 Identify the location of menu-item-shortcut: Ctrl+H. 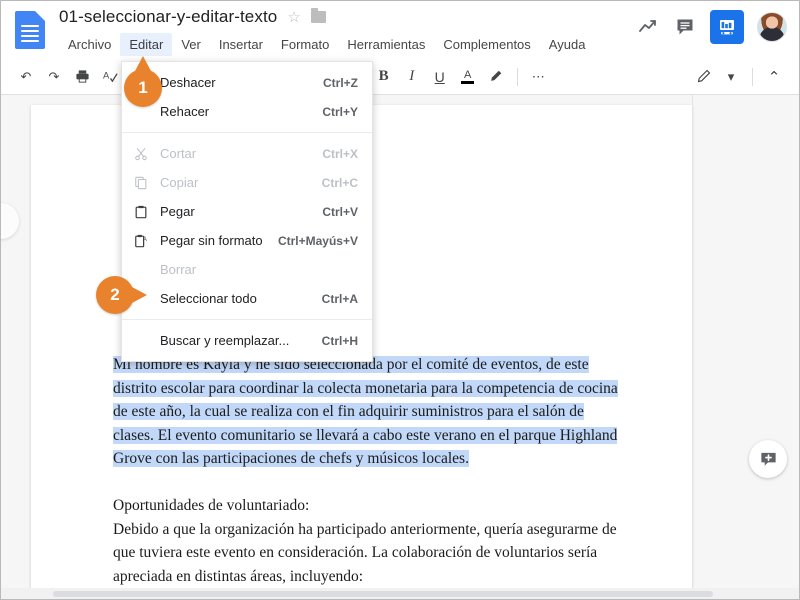
(339, 340).